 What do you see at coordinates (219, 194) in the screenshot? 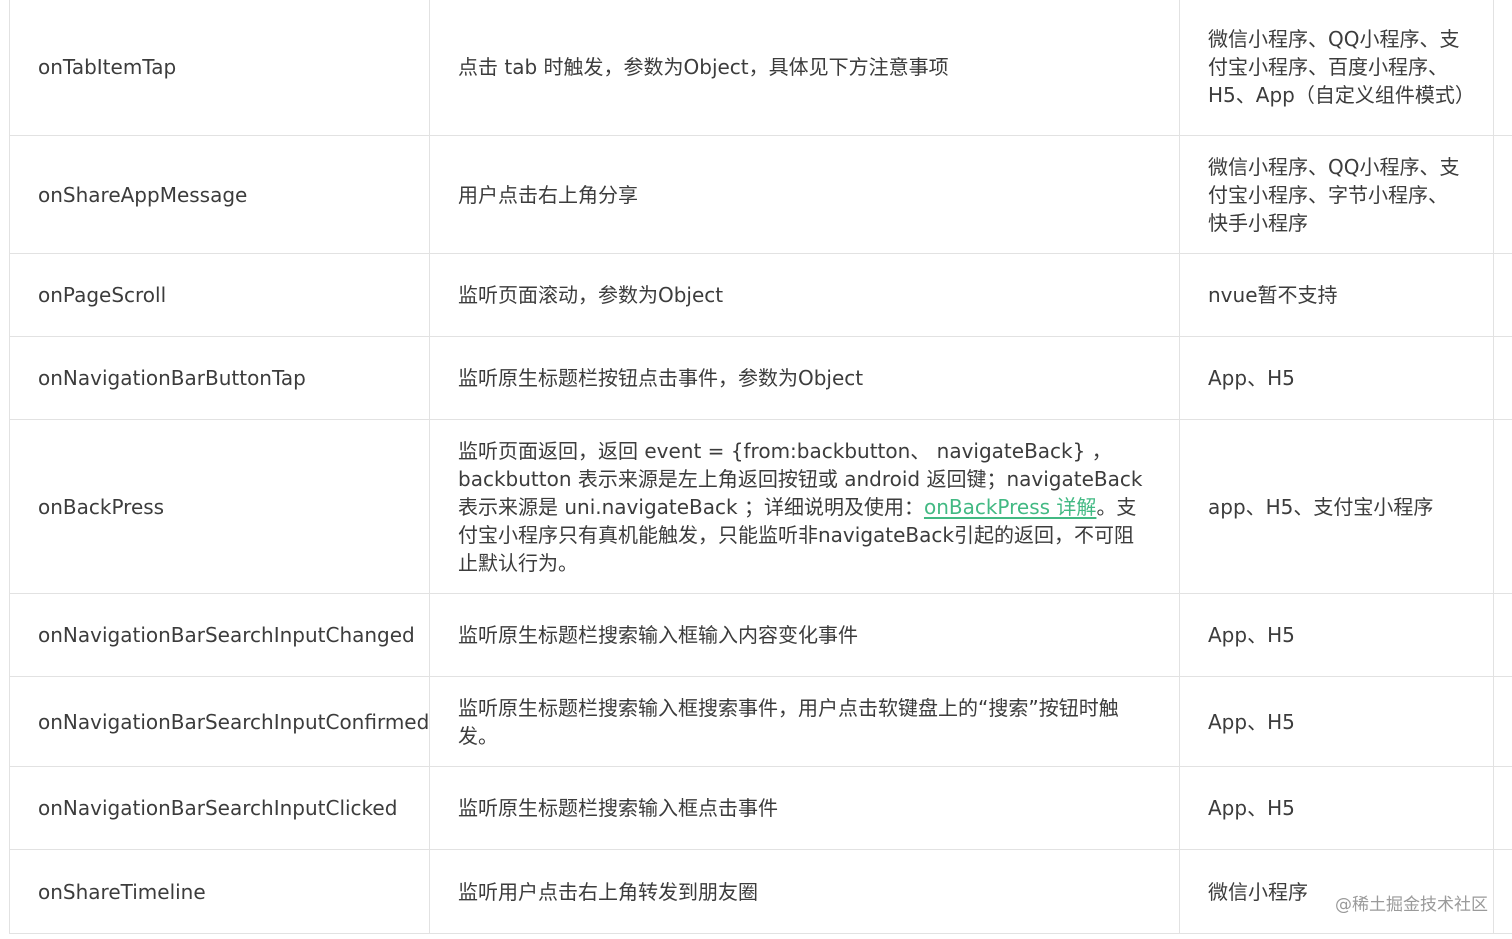
I see `hook-name: onShareAppMessage` at bounding box center [219, 194].